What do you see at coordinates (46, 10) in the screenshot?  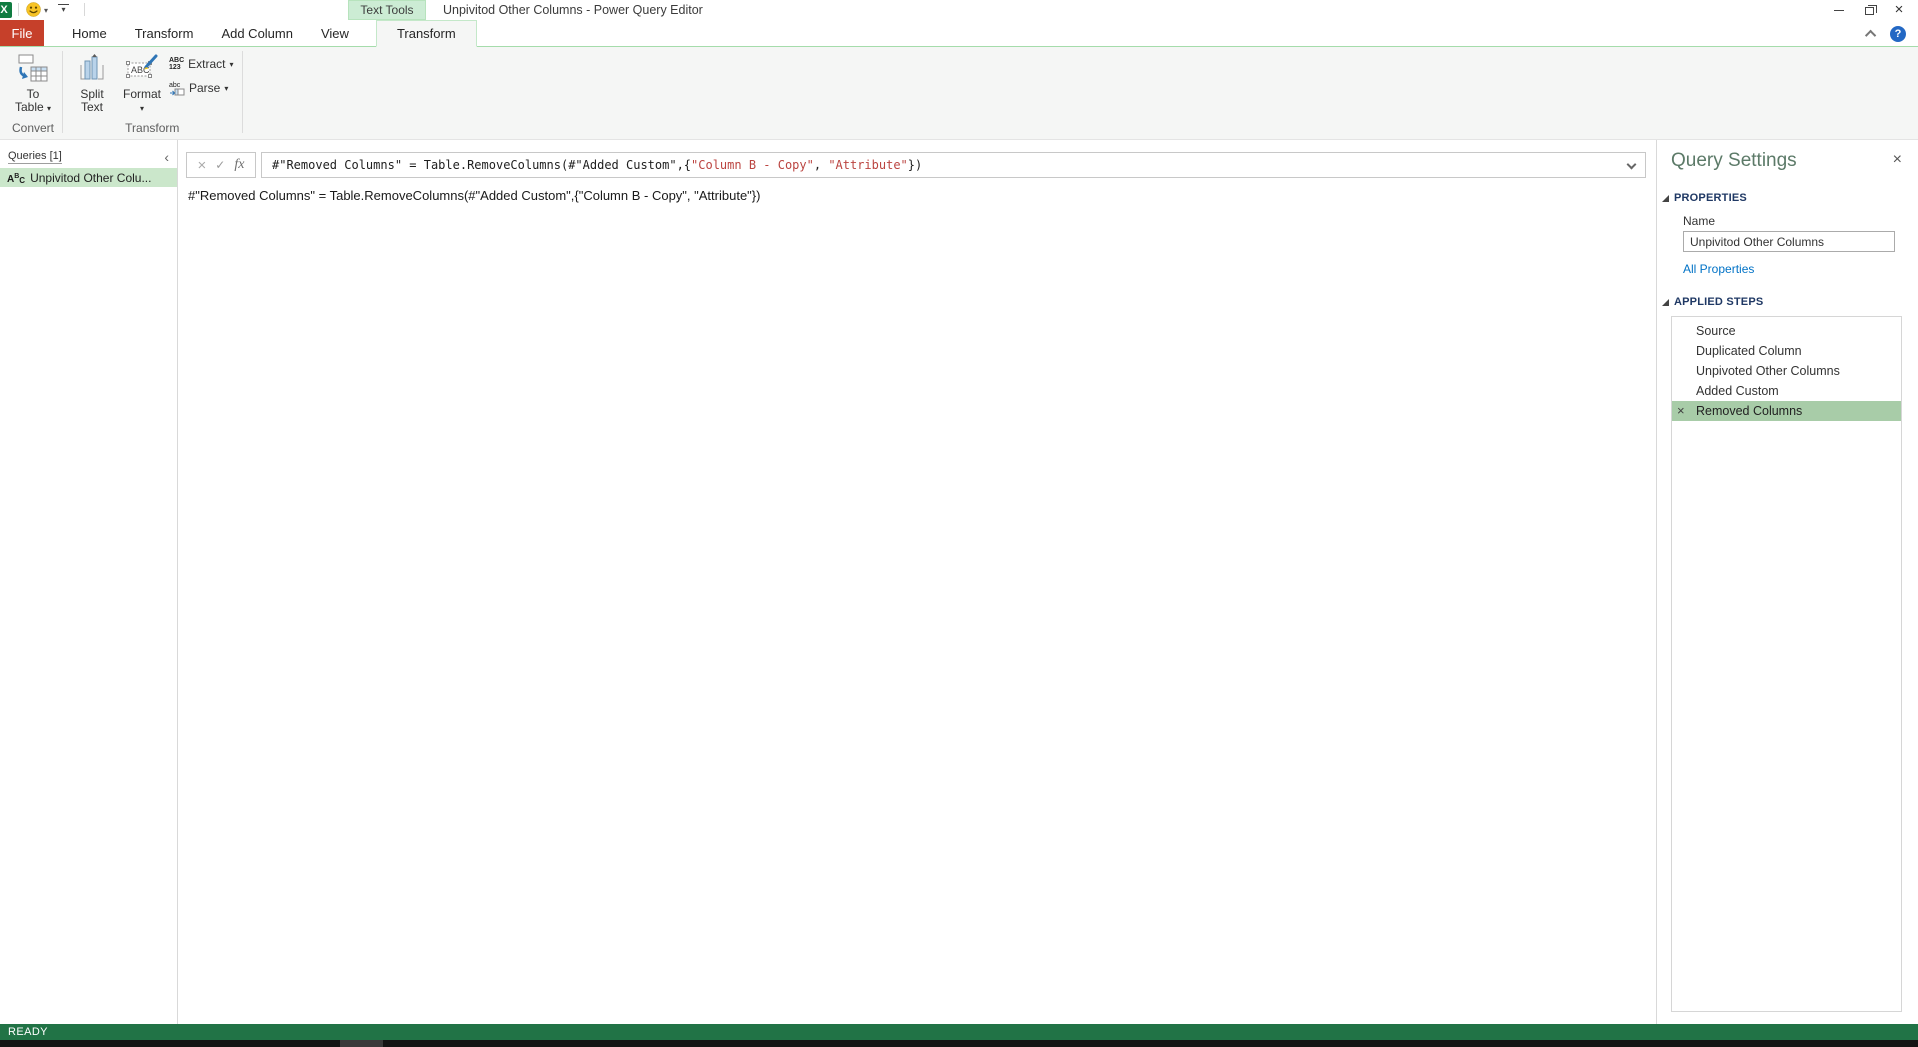 I see `smiley-dropdown-caret-icon: ▾` at bounding box center [46, 10].